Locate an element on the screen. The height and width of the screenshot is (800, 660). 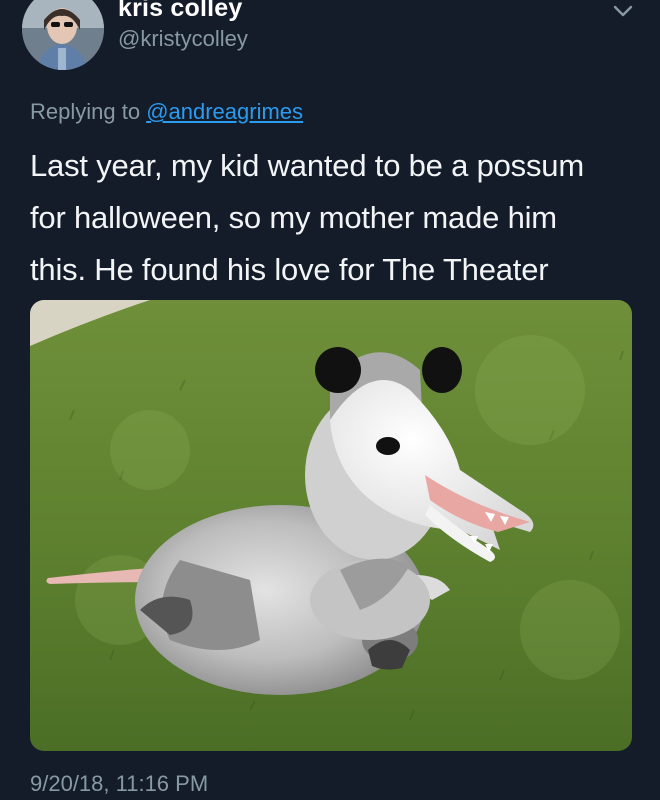
tweet-text-line: this. He found his love for The Theater is located at coordinates (289, 269).